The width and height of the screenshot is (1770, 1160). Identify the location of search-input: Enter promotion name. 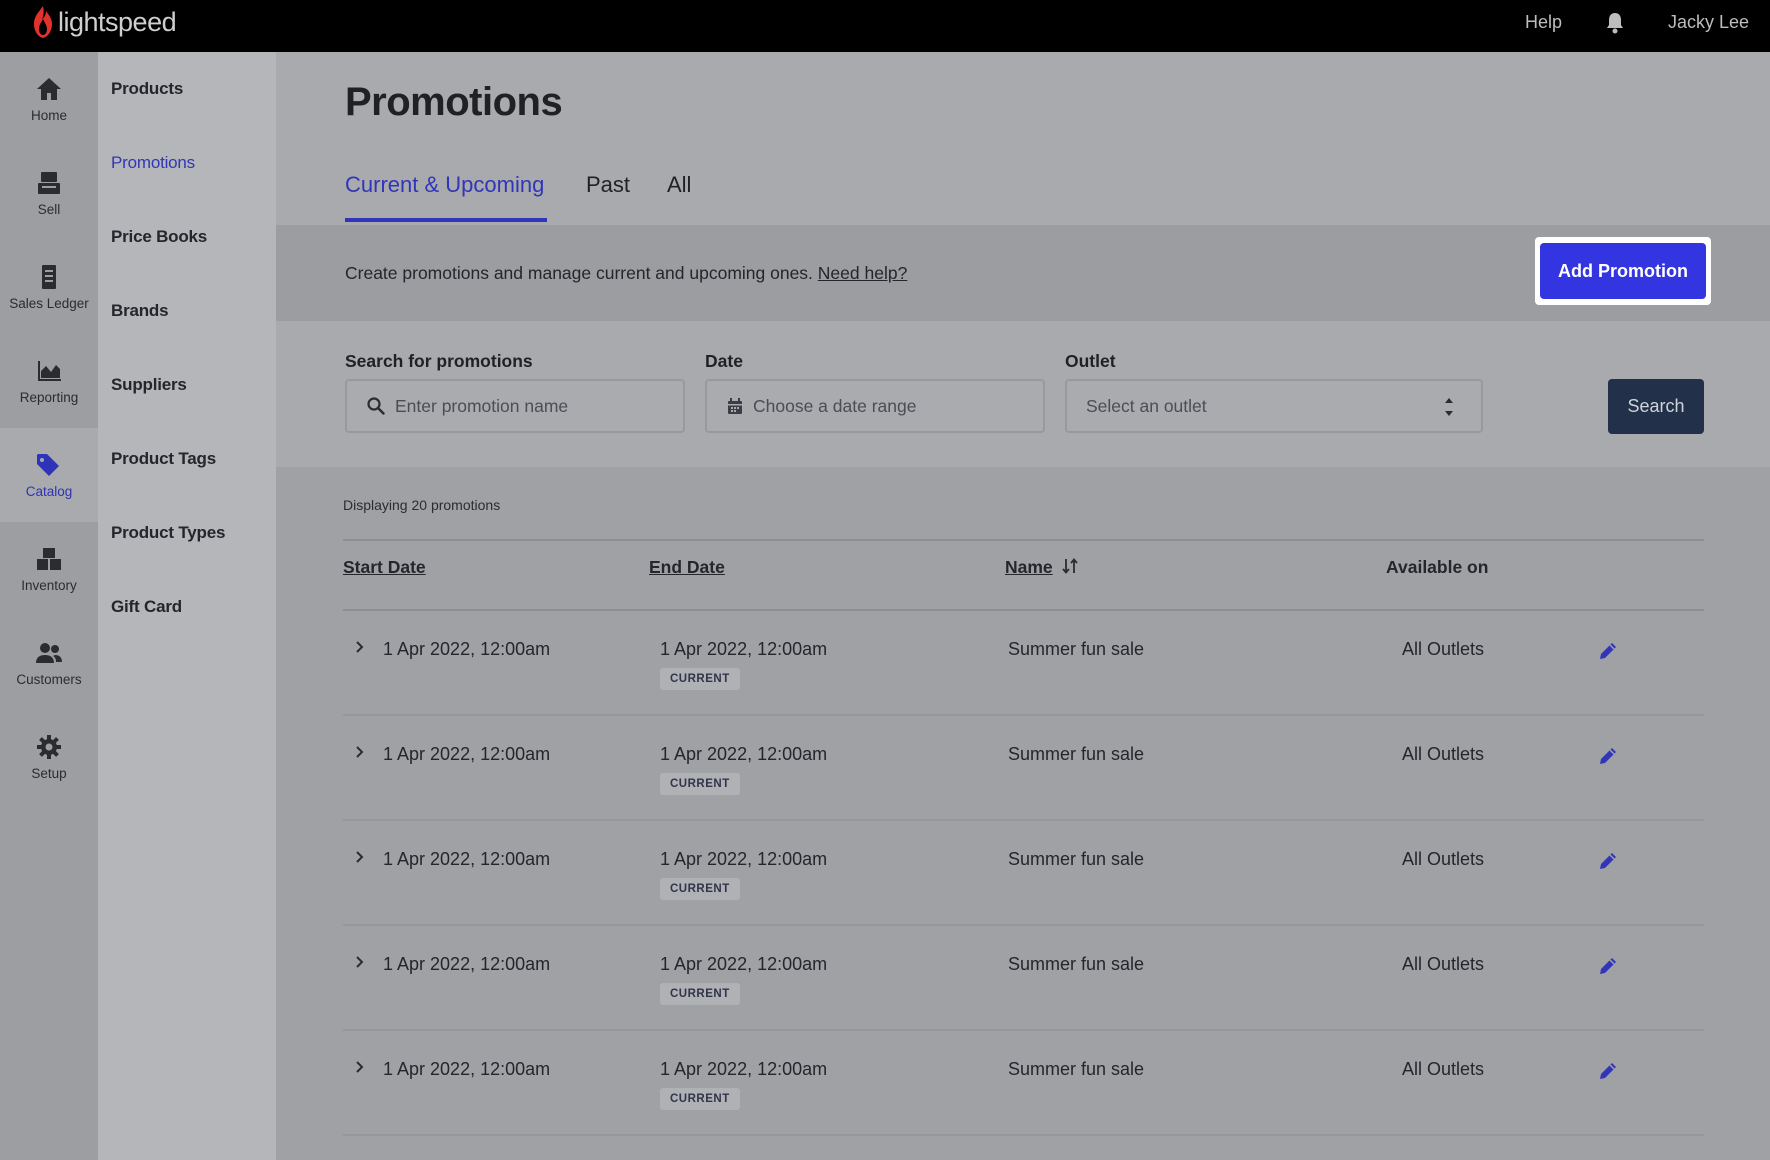
(515, 406).